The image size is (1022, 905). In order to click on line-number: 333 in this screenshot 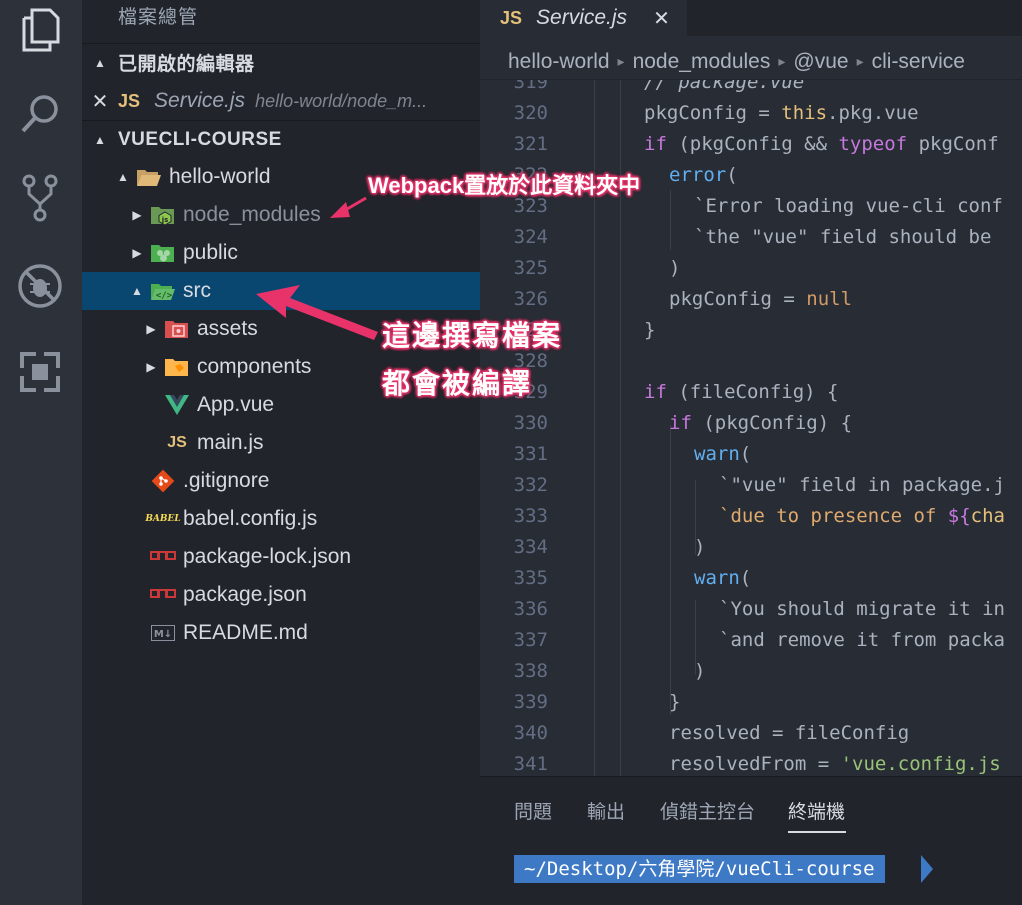, I will do `click(530, 516)`.